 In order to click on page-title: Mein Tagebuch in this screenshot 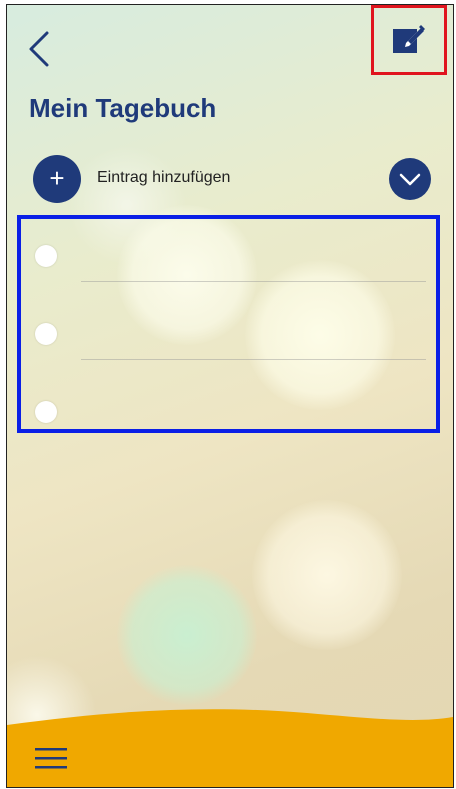, I will do `click(123, 108)`.